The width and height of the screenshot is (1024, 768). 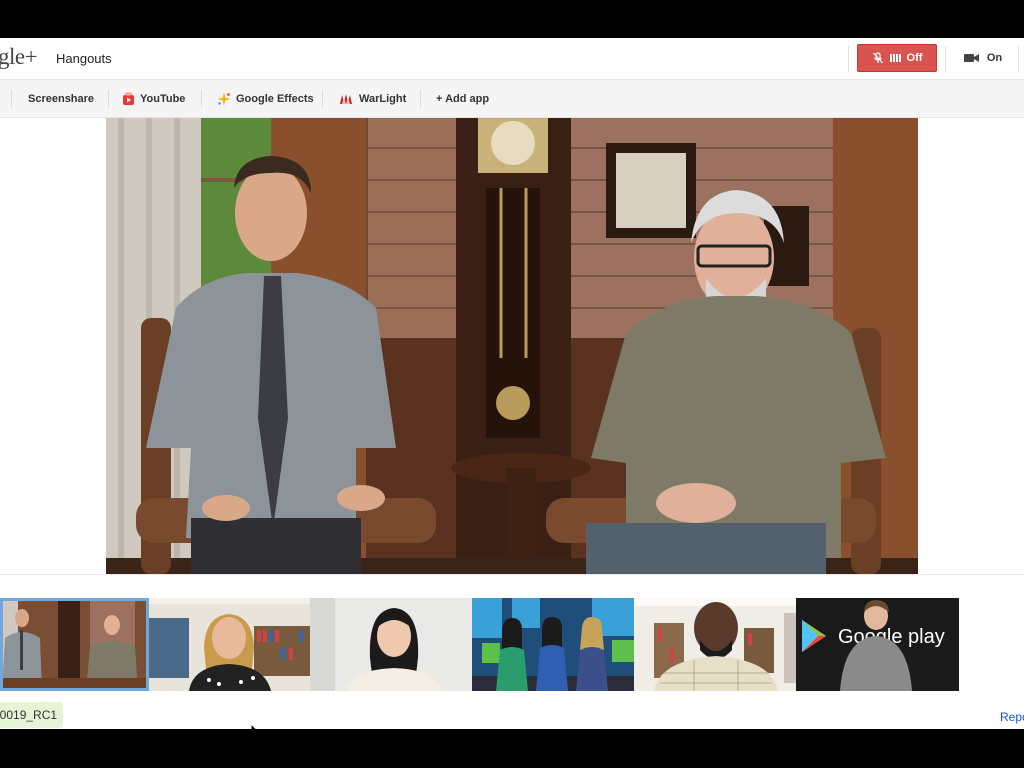 I want to click on add-app-button: + Add app, so click(x=462, y=99).